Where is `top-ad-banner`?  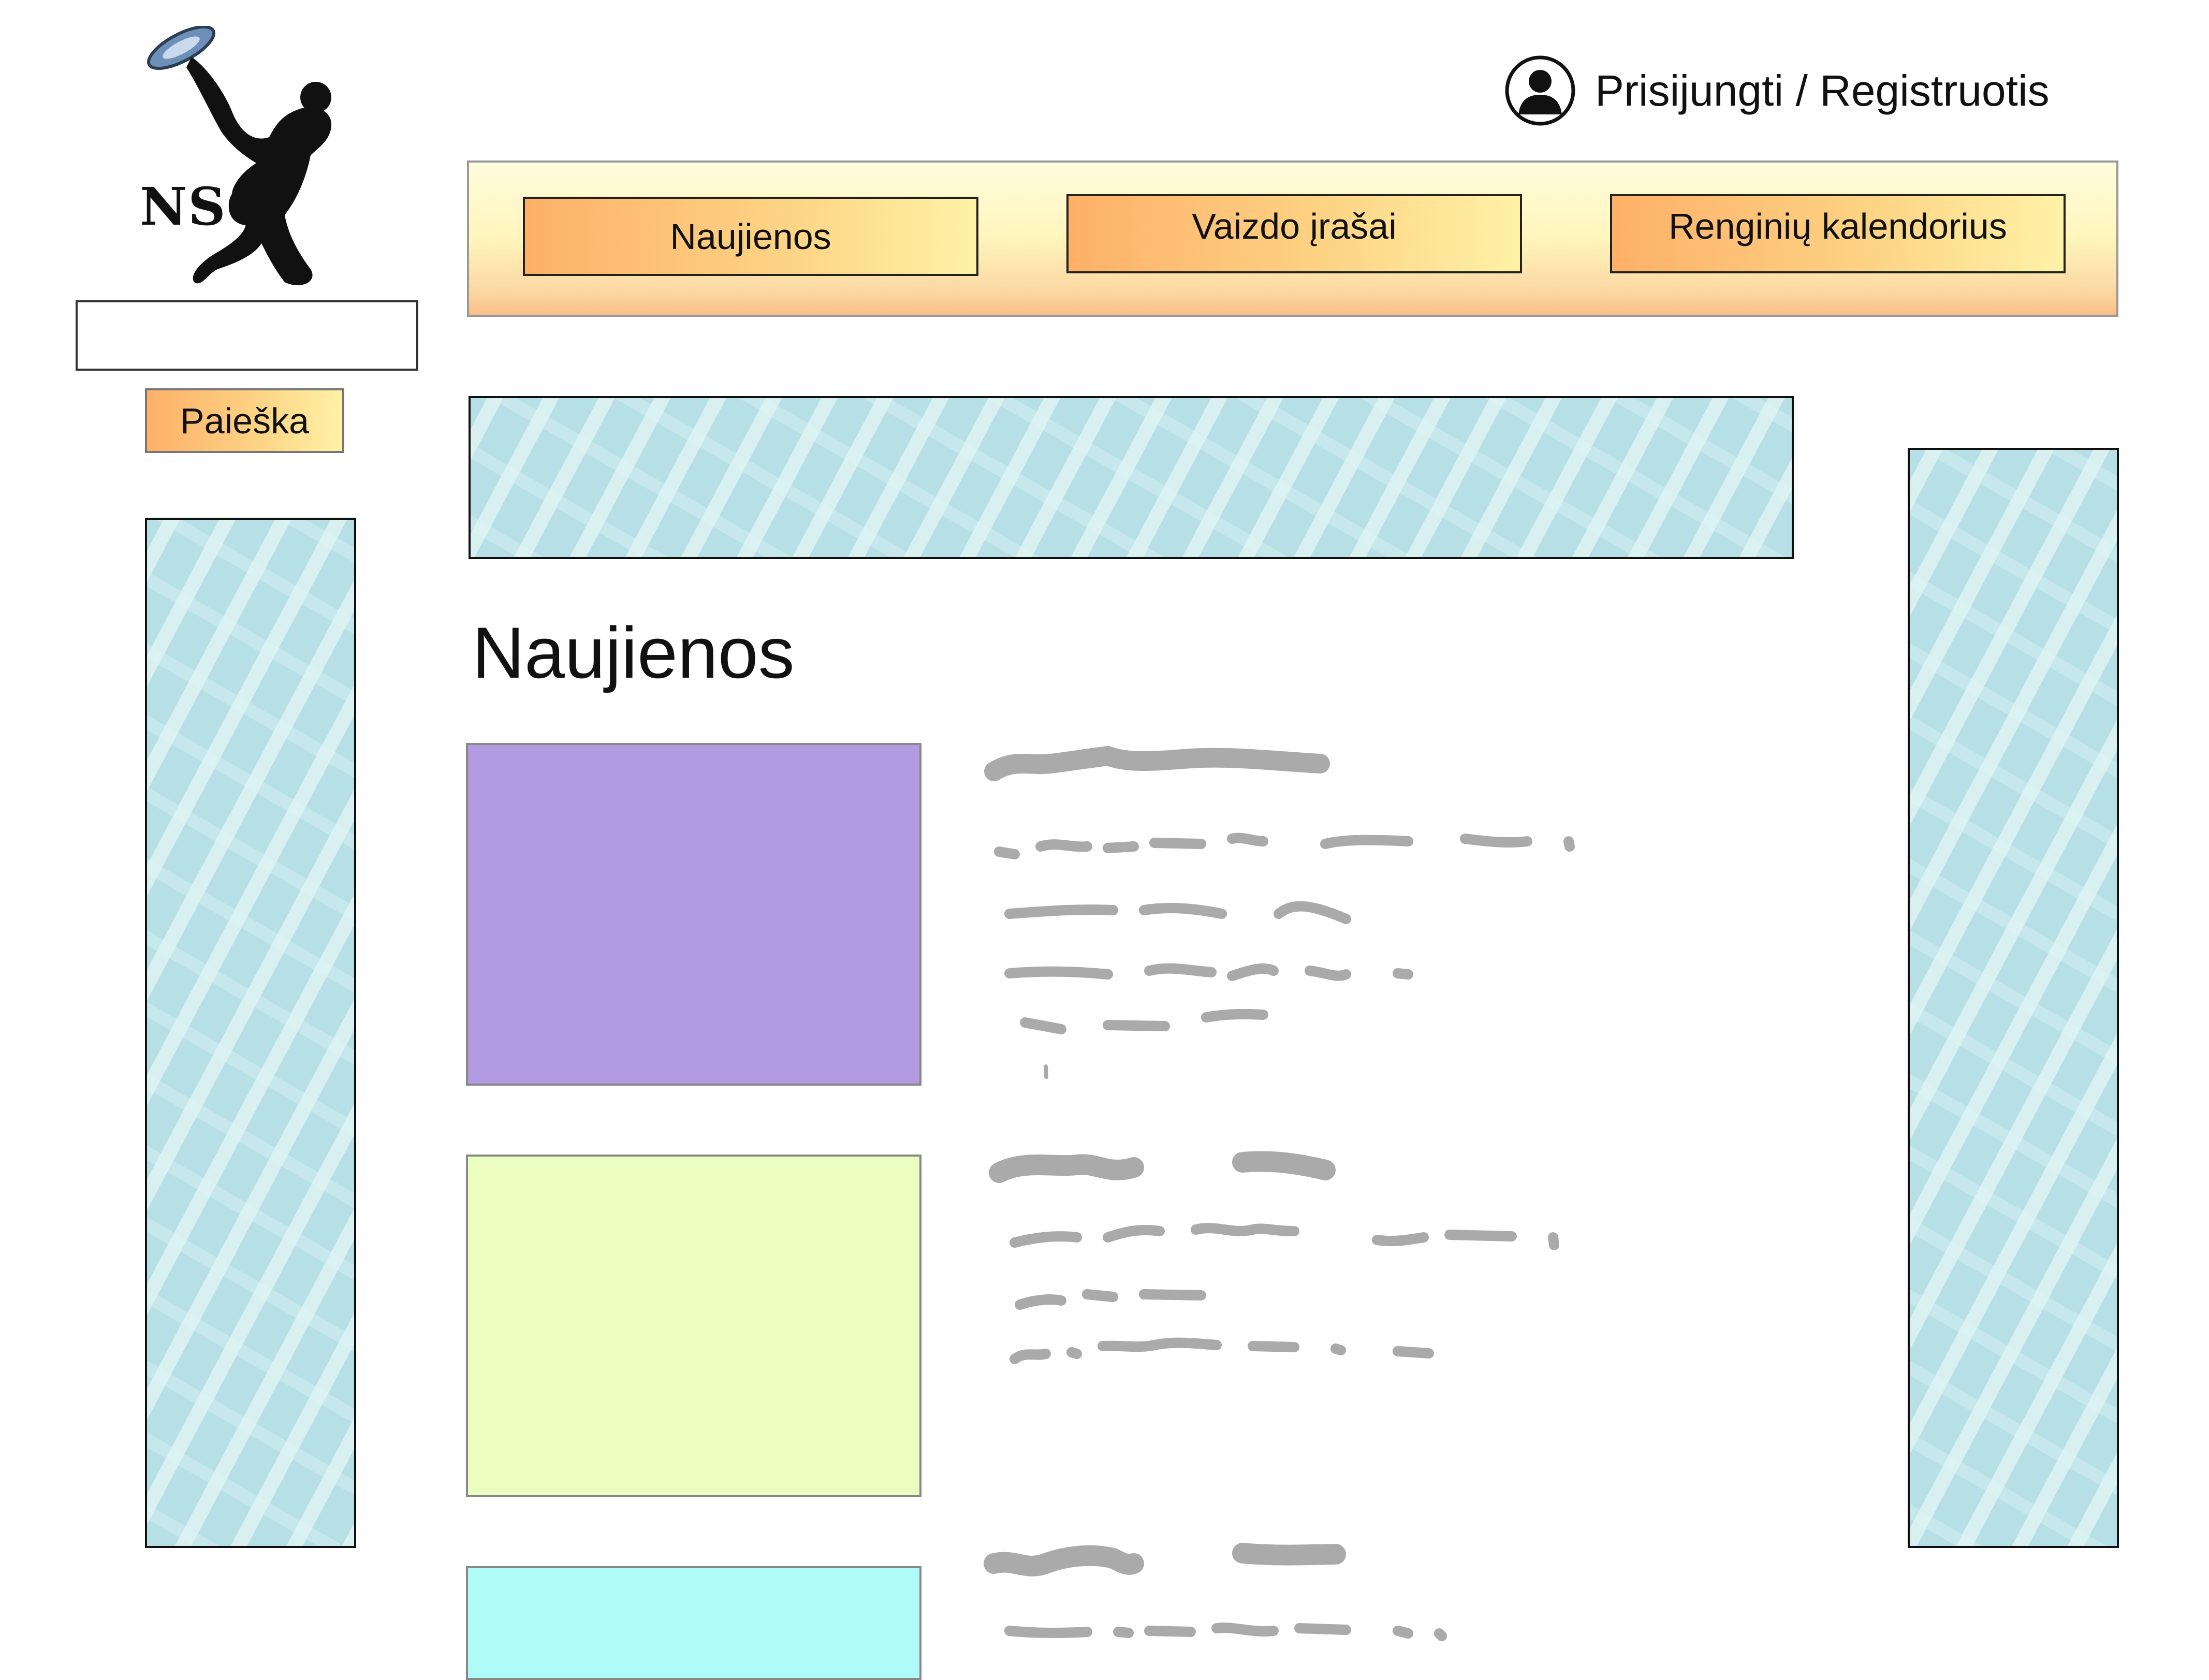
top-ad-banner is located at coordinates (1131, 477).